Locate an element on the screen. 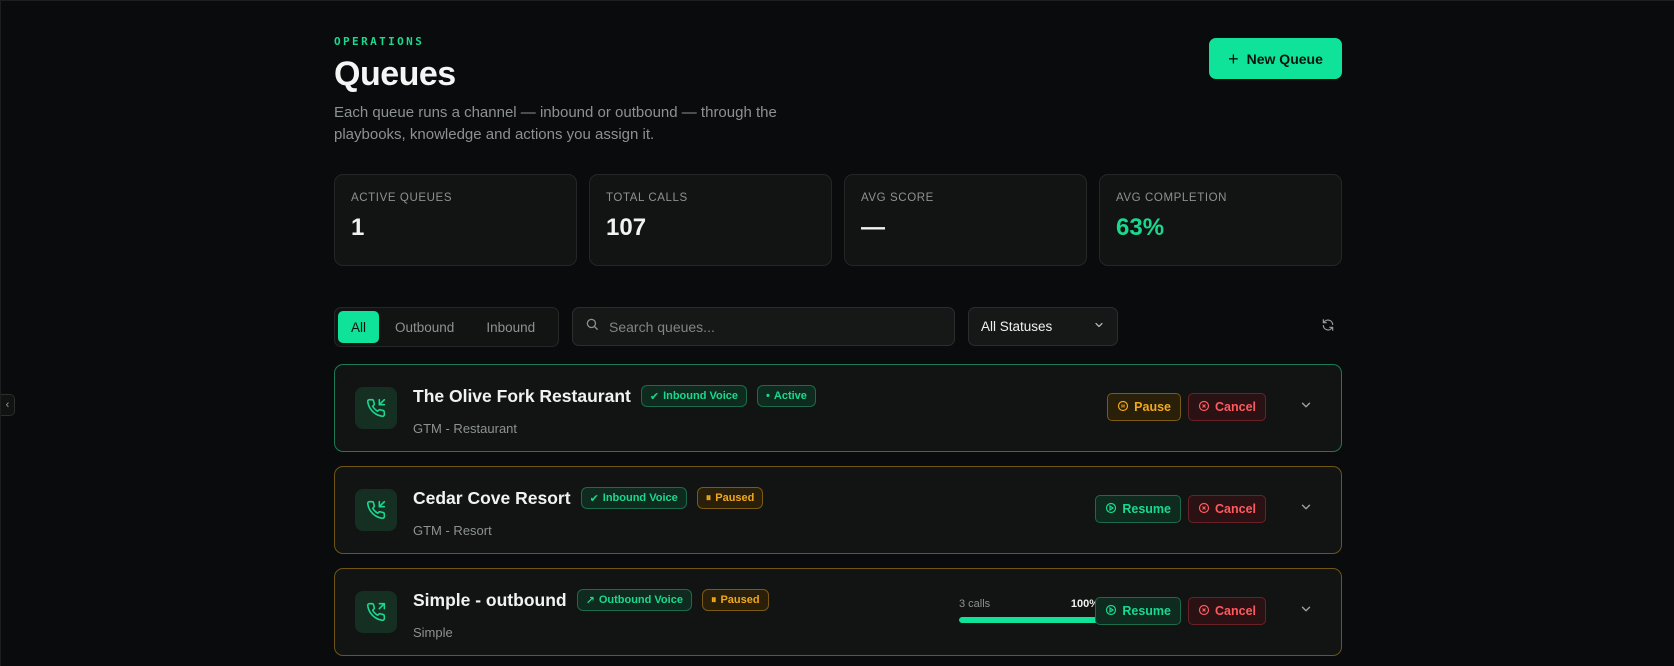 This screenshot has height=666, width=1674. status-filter-select: All Statuses is located at coordinates (1043, 326).